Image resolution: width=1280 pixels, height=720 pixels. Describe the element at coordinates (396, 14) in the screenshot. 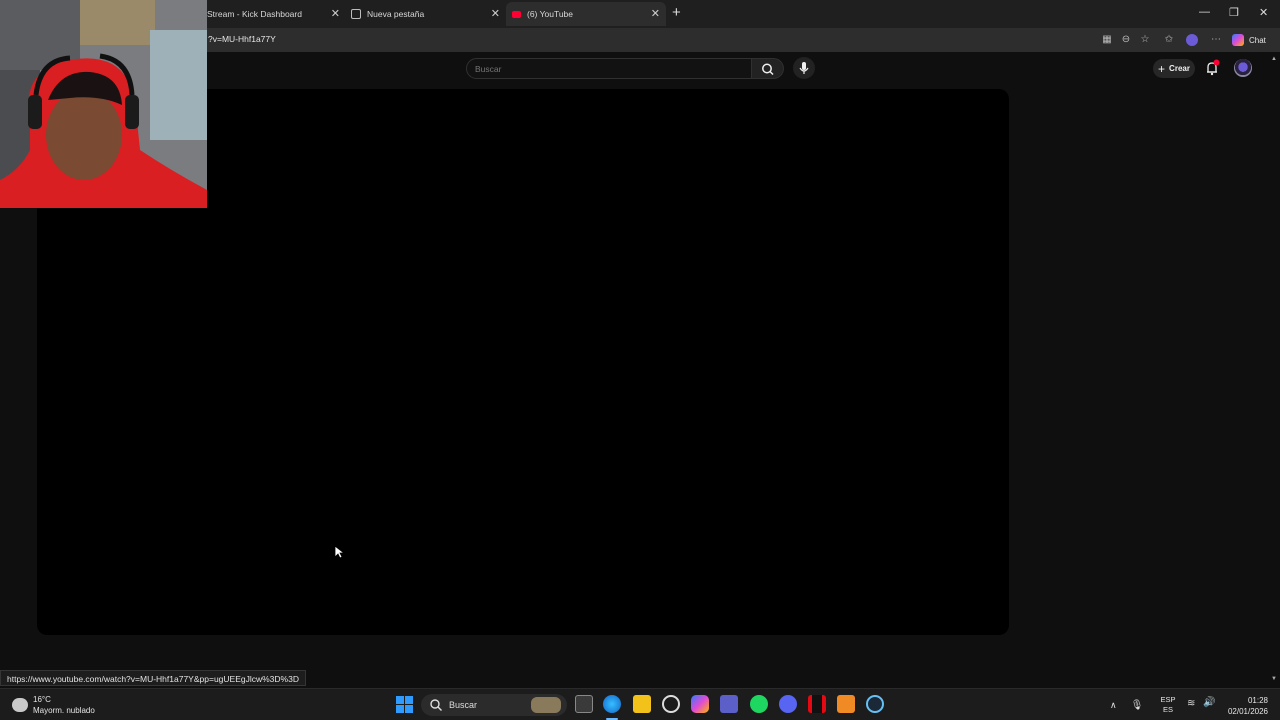

I see `tab-title: Nueva pestaña` at that location.